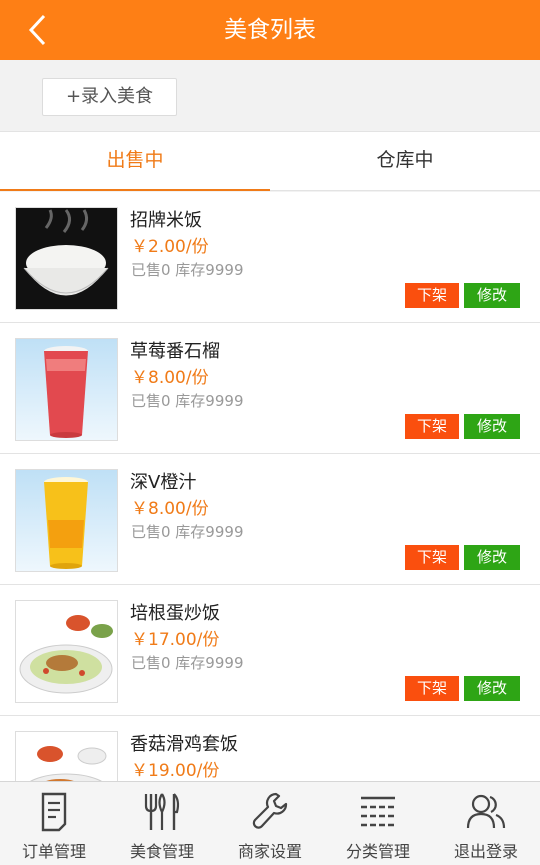 The height and width of the screenshot is (865, 540). I want to click on tab-merchant-settings: 商家设置, so click(270, 823).